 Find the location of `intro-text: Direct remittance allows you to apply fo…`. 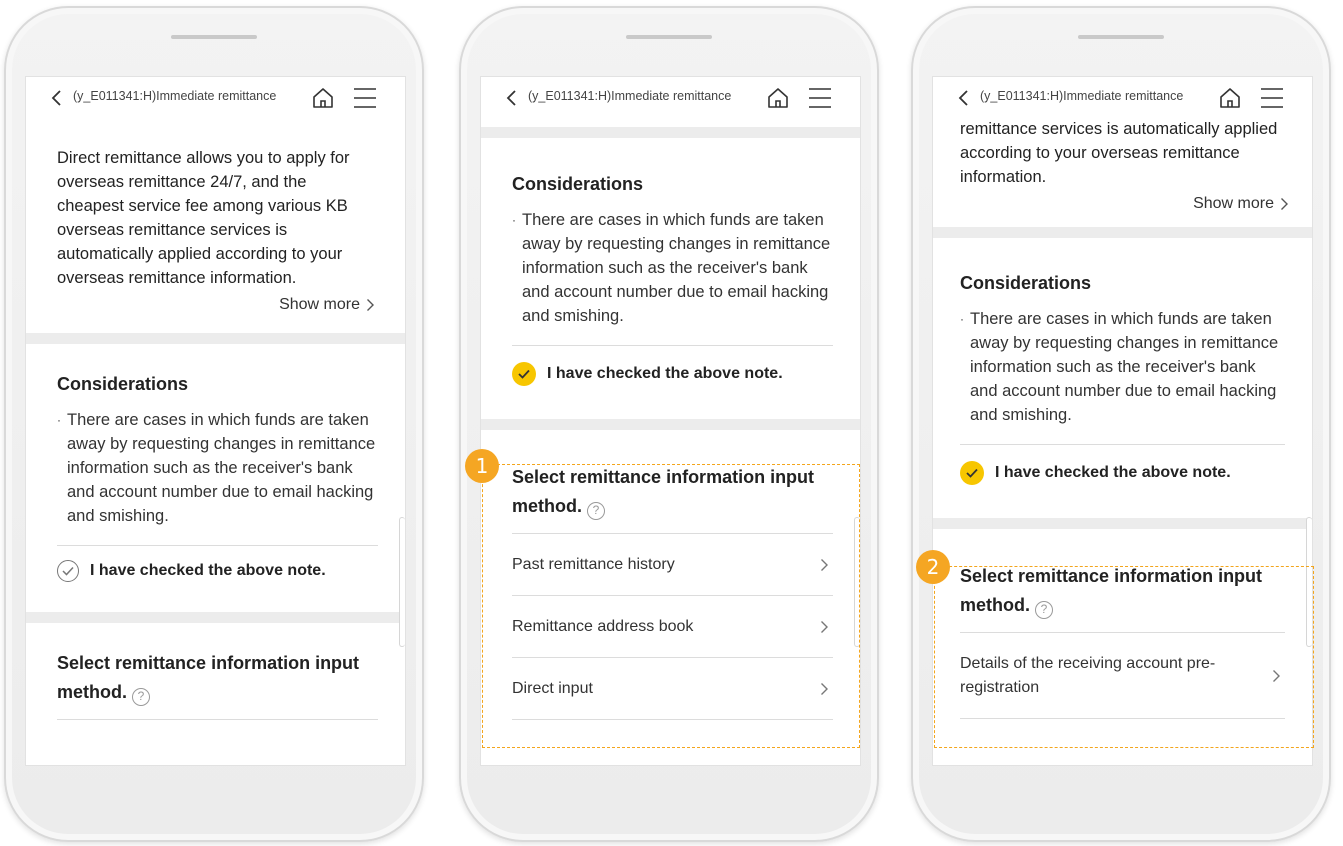

intro-text: Direct remittance allows you to apply fo… is located at coordinates (203, 218).